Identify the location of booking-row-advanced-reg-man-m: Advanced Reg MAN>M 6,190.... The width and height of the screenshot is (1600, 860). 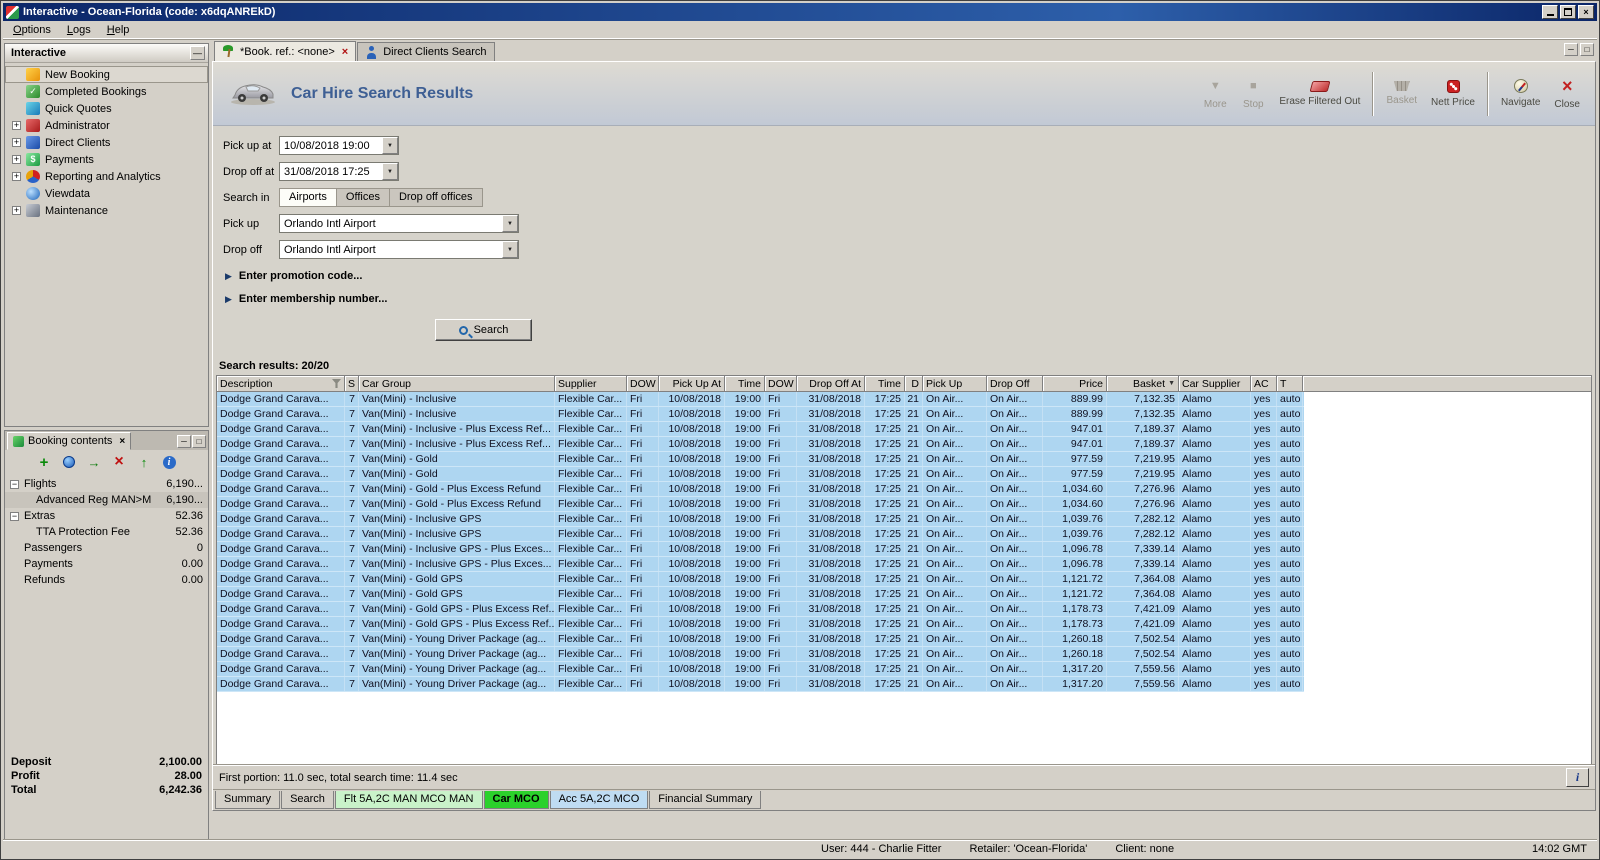
(106, 500).